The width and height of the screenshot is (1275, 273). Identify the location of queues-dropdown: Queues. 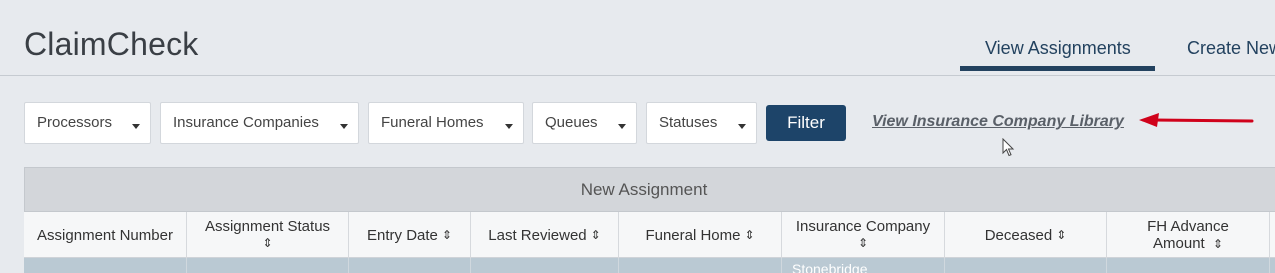
(584, 123).